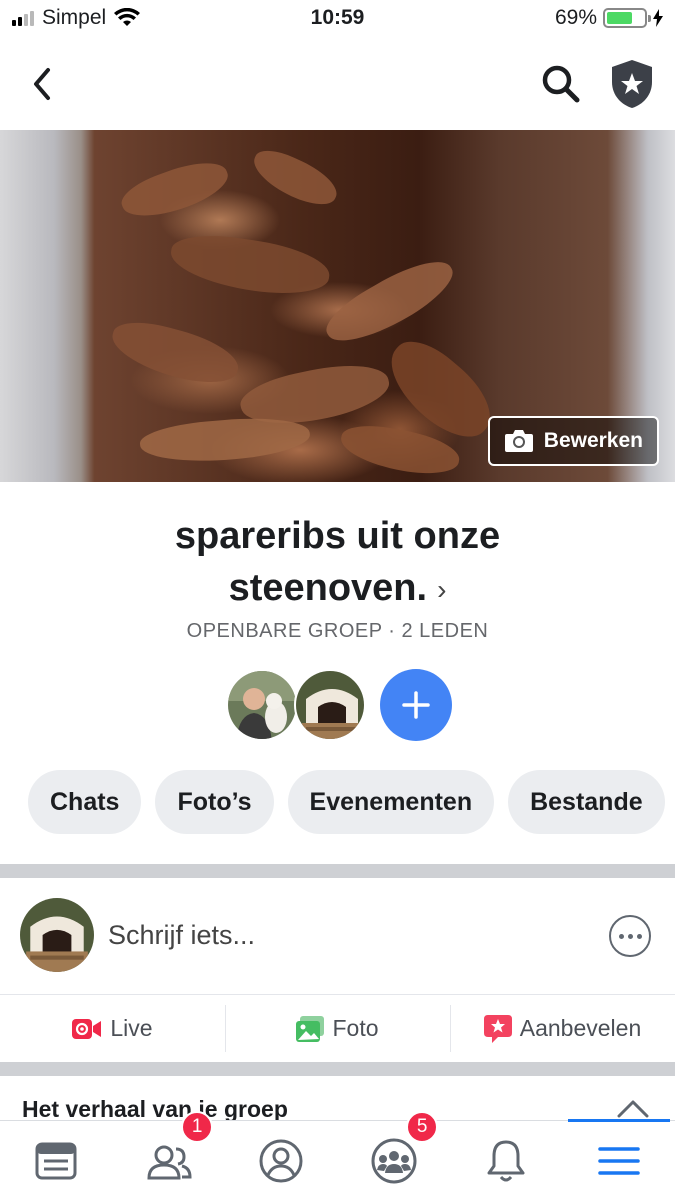 This screenshot has width=675, height=1200. Describe the element at coordinates (580, 1028) in the screenshot. I see `recommend-label: Aanbevelen` at that location.